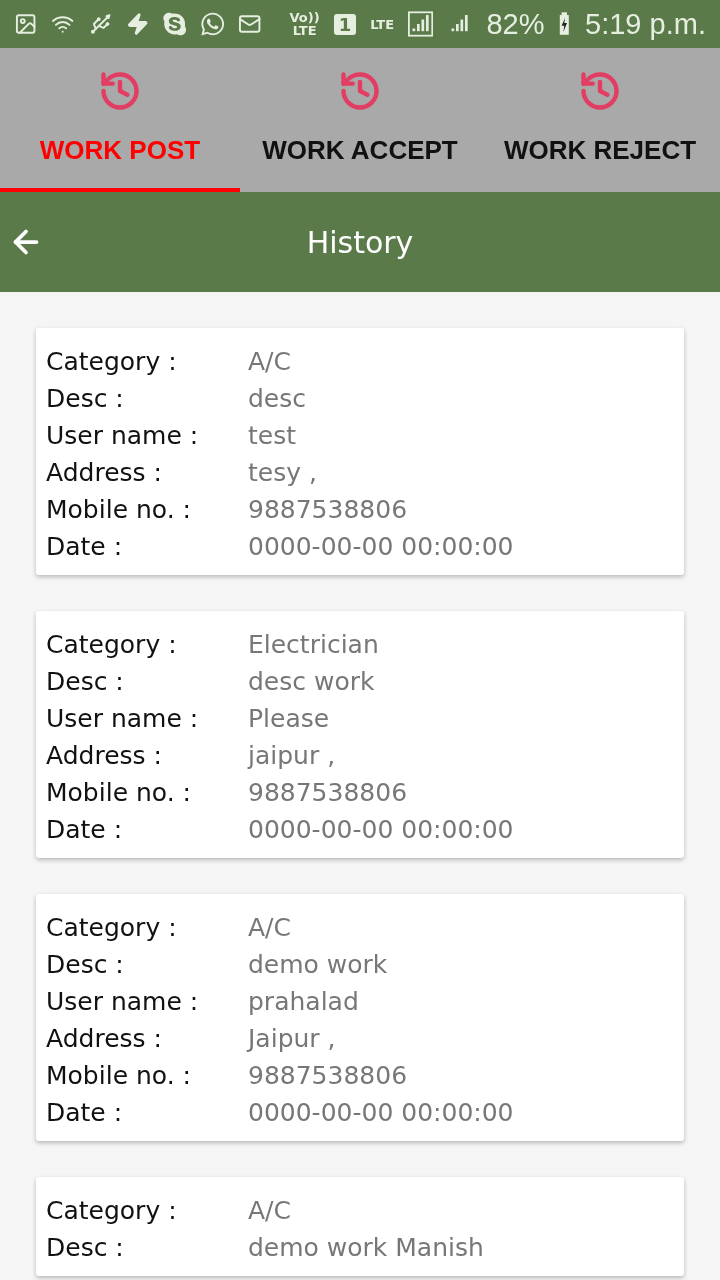 This screenshot has height=1280, width=720. What do you see at coordinates (138, 24) in the screenshot?
I see `flash-icon` at bounding box center [138, 24].